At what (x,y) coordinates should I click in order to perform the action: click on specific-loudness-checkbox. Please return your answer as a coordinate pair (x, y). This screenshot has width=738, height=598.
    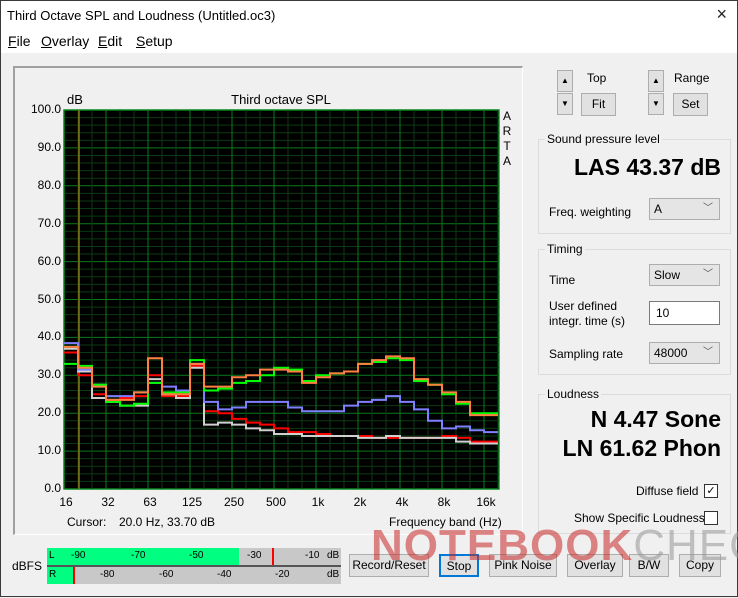
    Looking at the image, I should click on (711, 518).